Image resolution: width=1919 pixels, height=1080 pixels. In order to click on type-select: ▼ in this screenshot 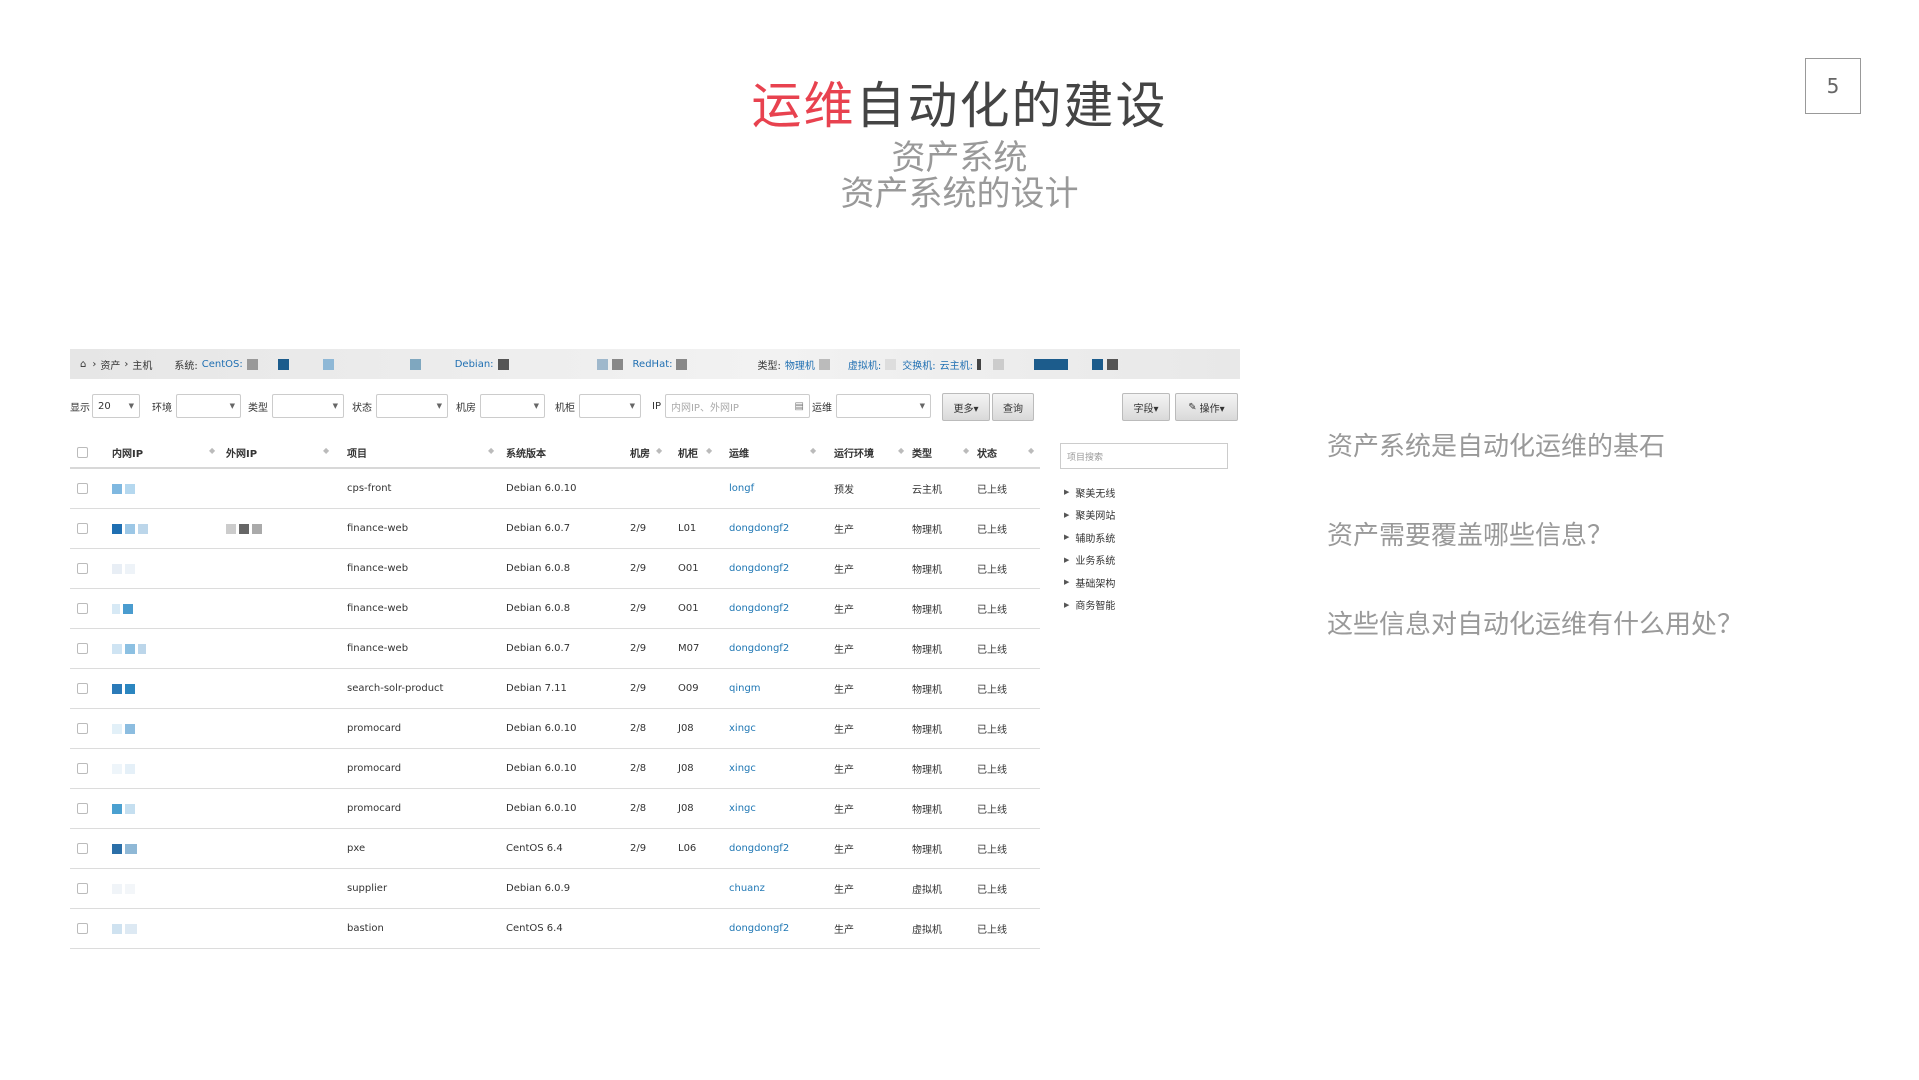, I will do `click(308, 406)`.